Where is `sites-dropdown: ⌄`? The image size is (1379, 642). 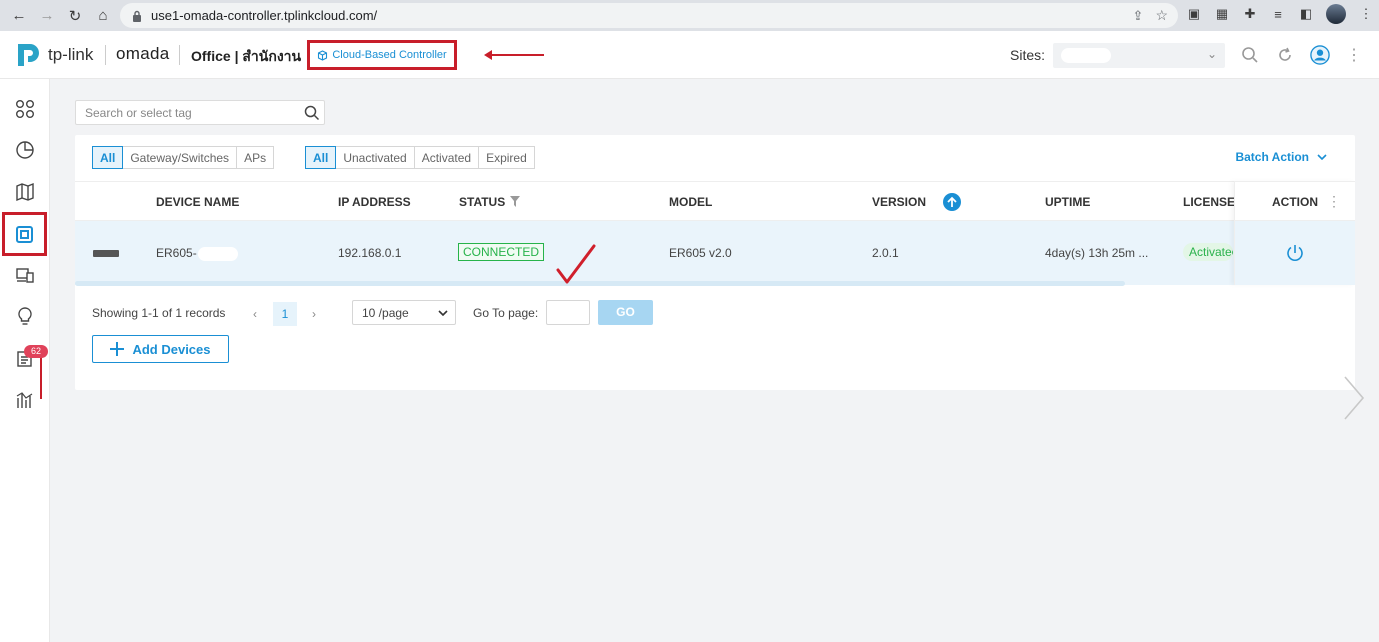 sites-dropdown: ⌄ is located at coordinates (1139, 55).